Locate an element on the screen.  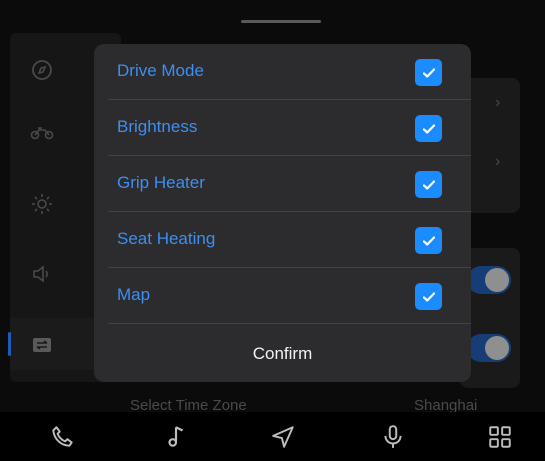
microphone-icon is located at coordinates (393, 437).